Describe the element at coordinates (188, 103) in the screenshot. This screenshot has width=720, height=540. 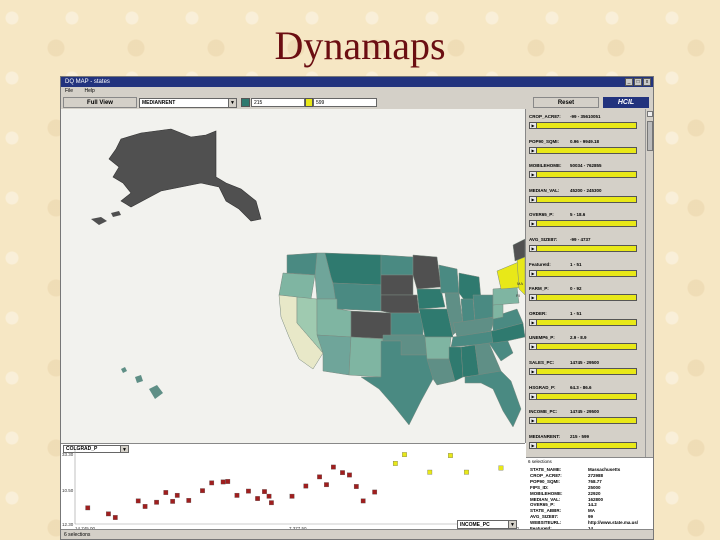
I see `attribute-select: MEDIANRENT ▼` at that location.